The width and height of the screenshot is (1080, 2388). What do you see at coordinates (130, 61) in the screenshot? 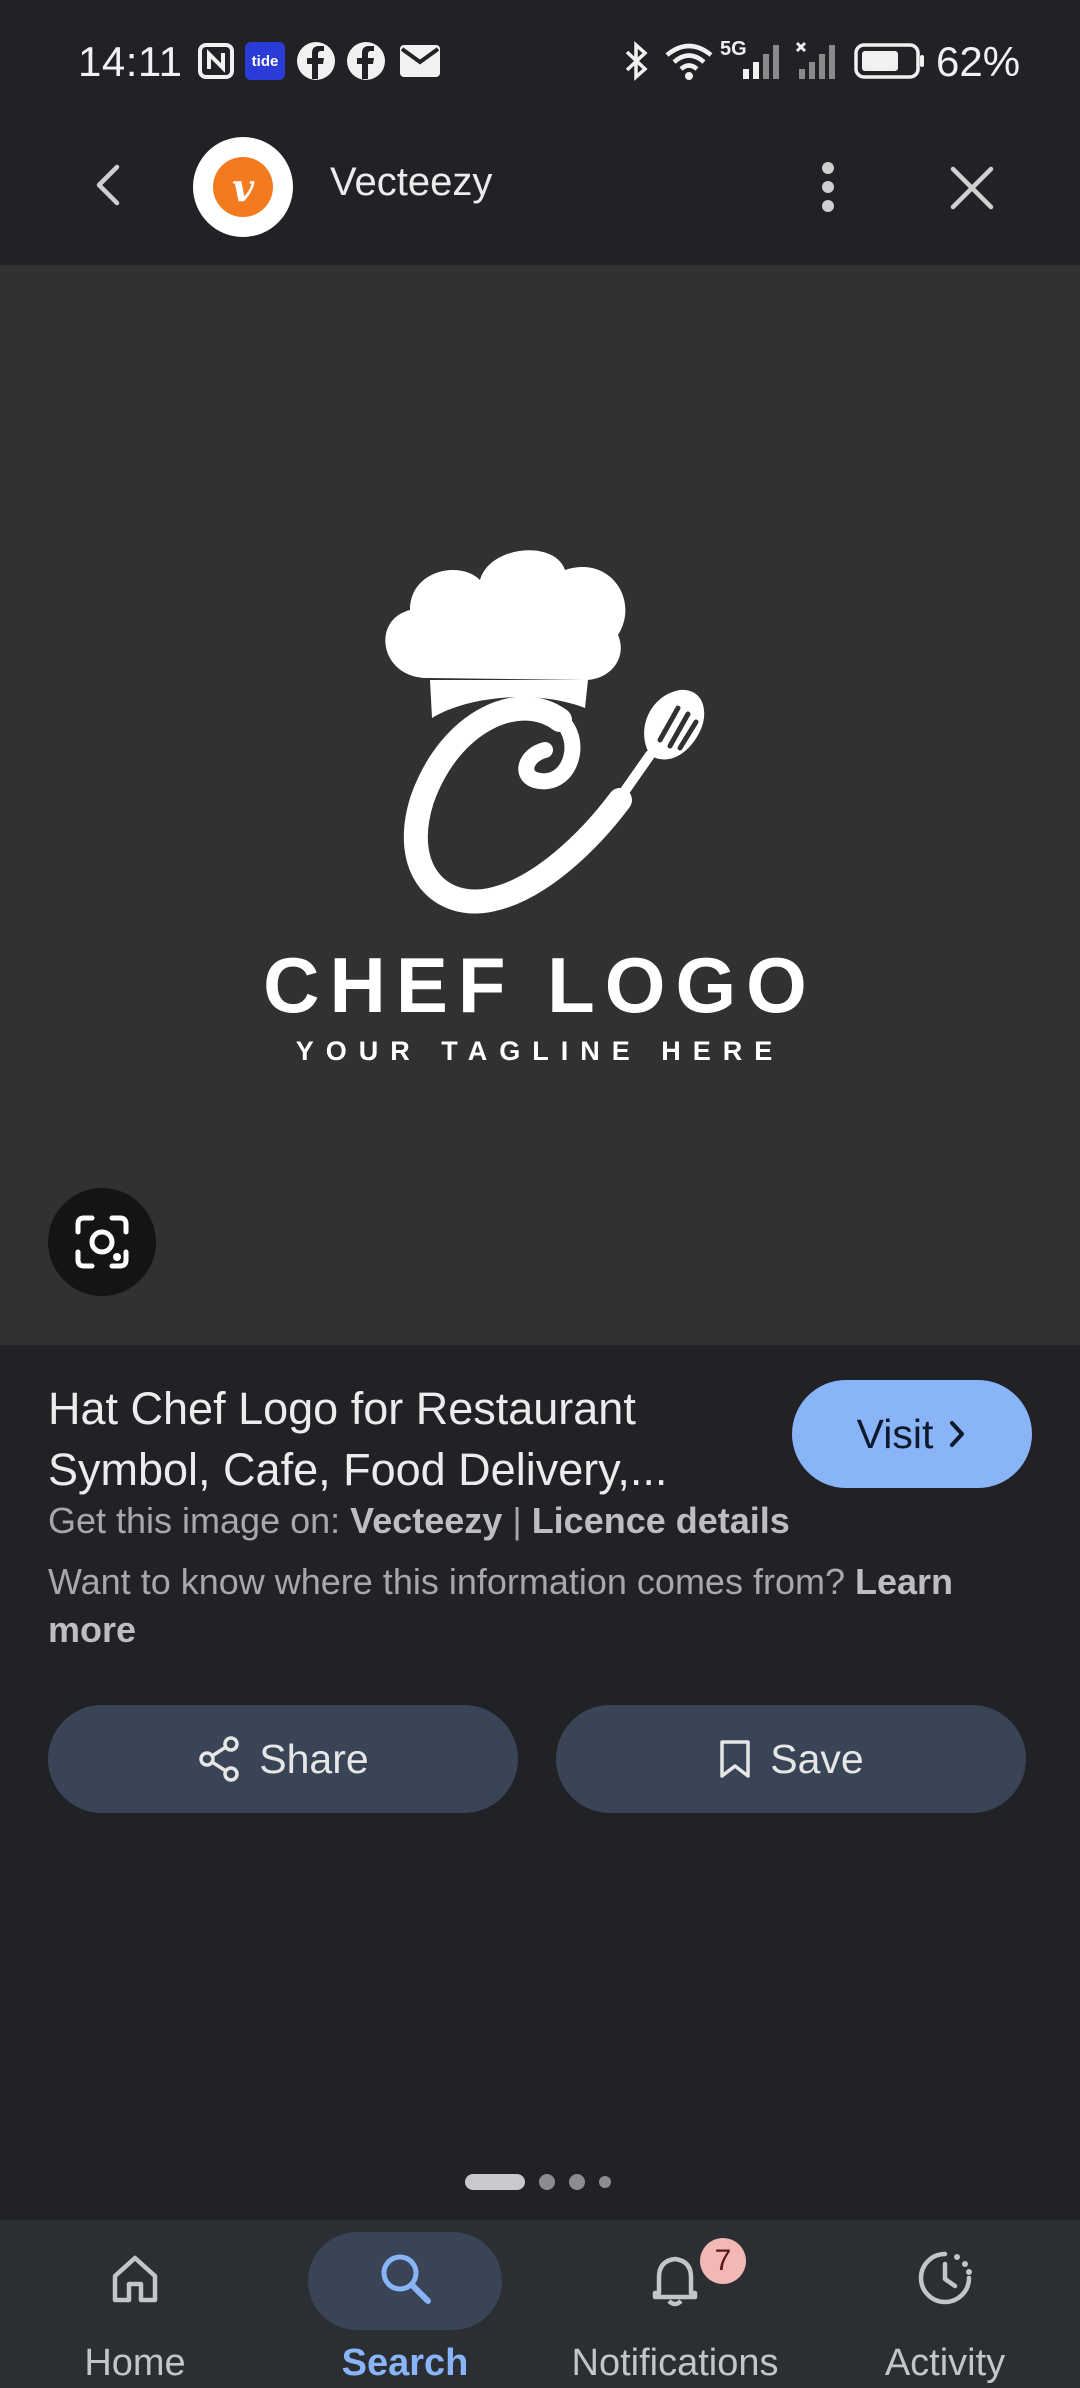
I see `status-time: 14:11` at bounding box center [130, 61].